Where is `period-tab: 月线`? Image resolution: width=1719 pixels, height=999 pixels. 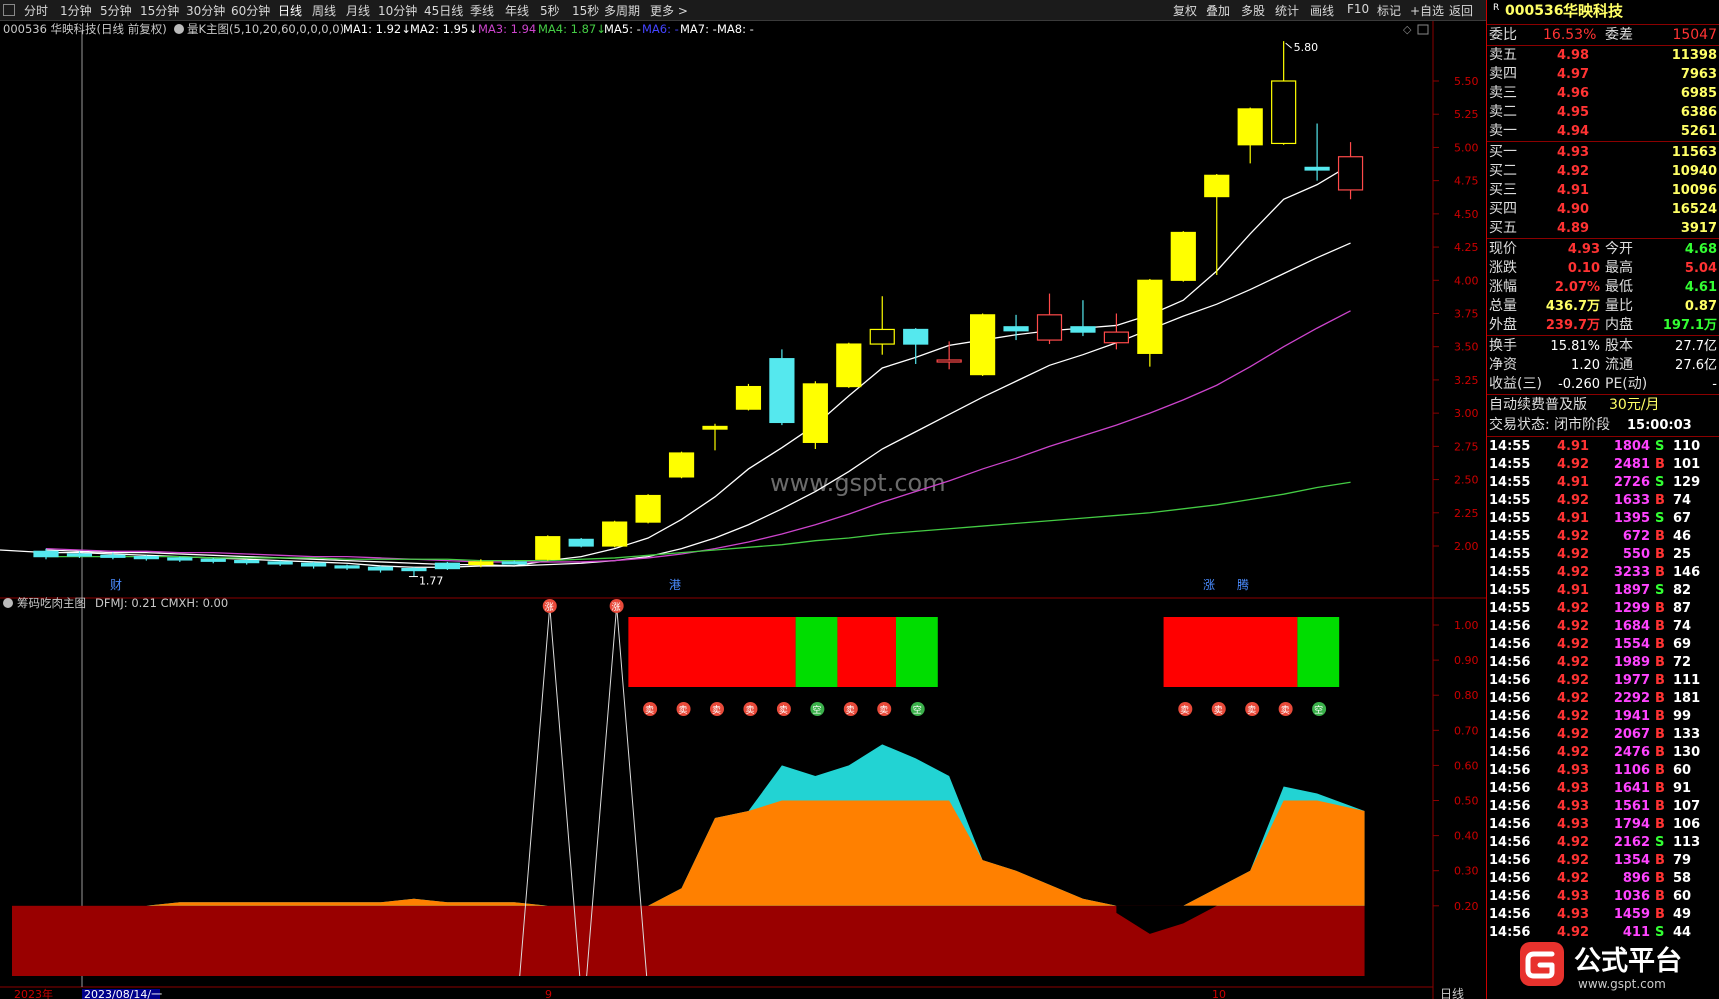
period-tab: 月线 is located at coordinates (358, 10).